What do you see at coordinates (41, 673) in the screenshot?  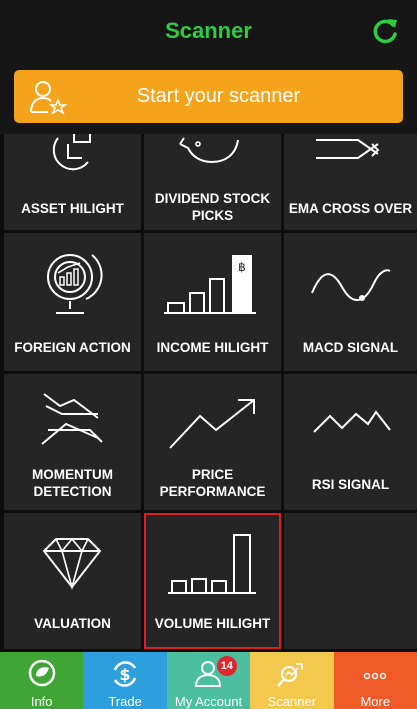 I see `info-leaf-icon` at bounding box center [41, 673].